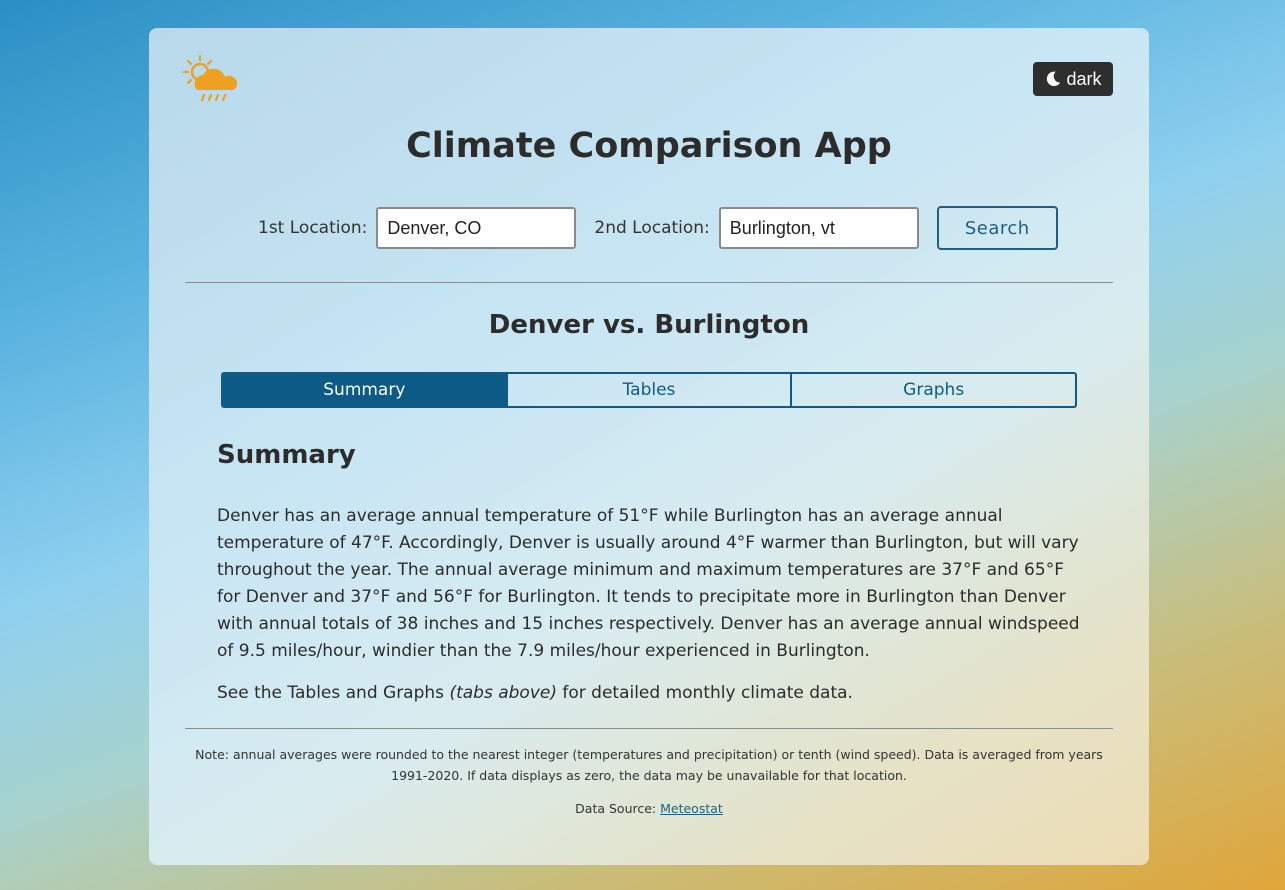 The image size is (1285, 890). Describe the element at coordinates (364, 390) in the screenshot. I see `tab-summary: Summary` at that location.